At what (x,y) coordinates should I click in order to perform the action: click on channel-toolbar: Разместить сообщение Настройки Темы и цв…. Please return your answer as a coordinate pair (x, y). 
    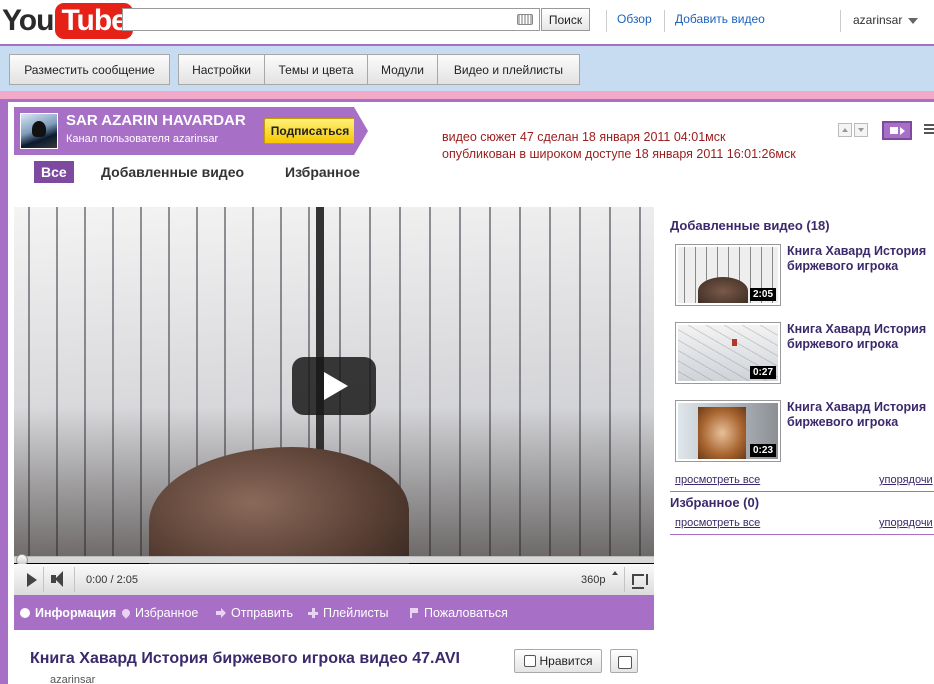
    Looking at the image, I should click on (467, 67).